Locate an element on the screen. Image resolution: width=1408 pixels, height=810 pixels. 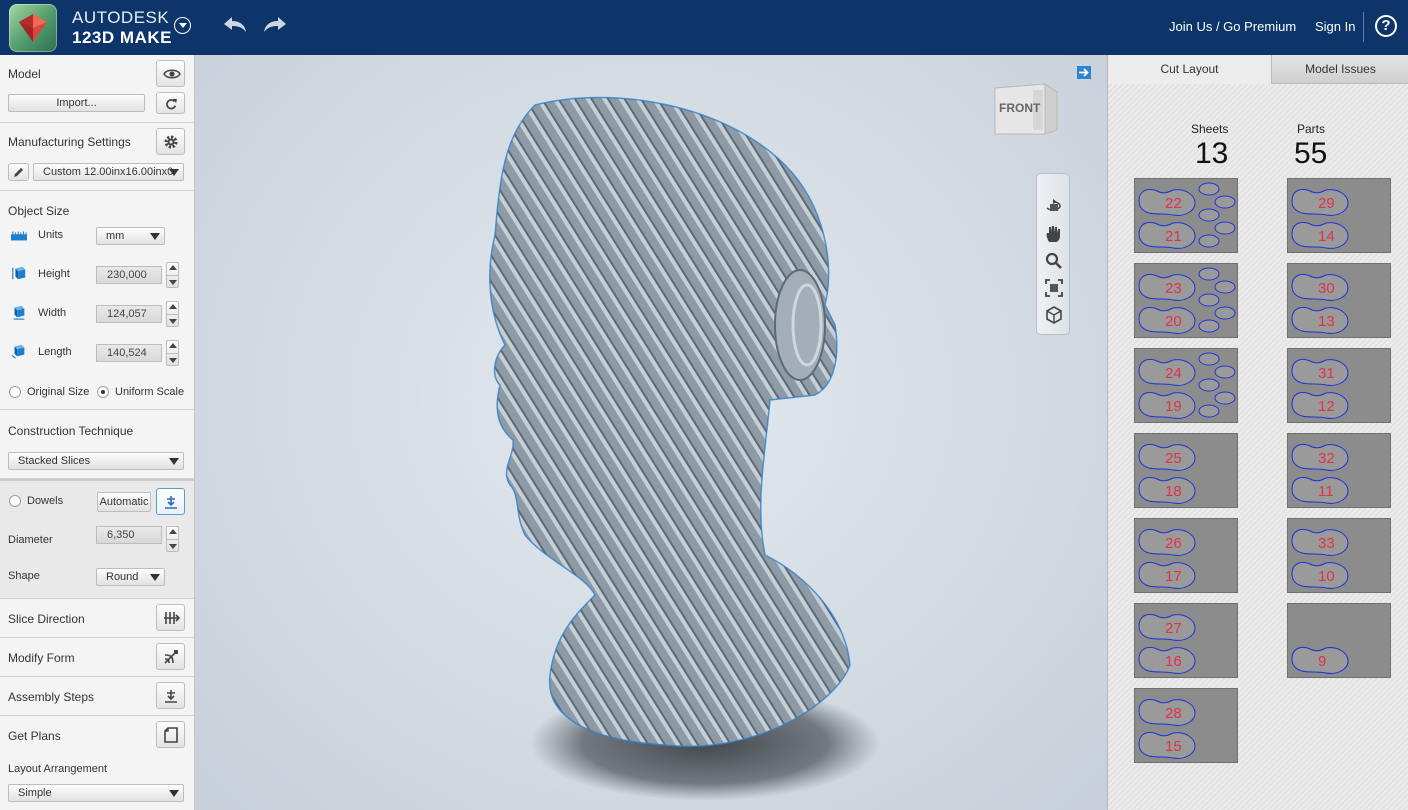
sheet-thumbnail: 32 11 is located at coordinates (1339, 470).